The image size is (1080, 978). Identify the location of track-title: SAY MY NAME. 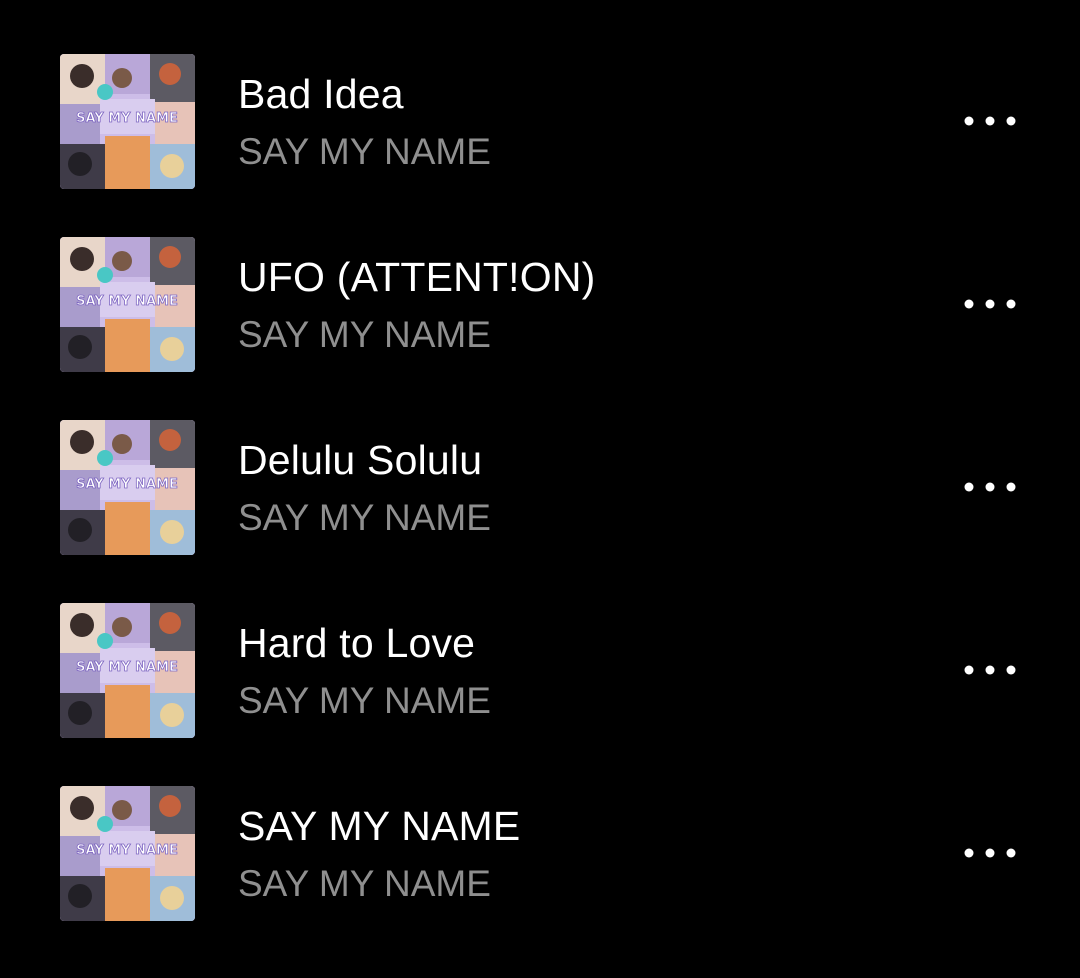
(379, 826).